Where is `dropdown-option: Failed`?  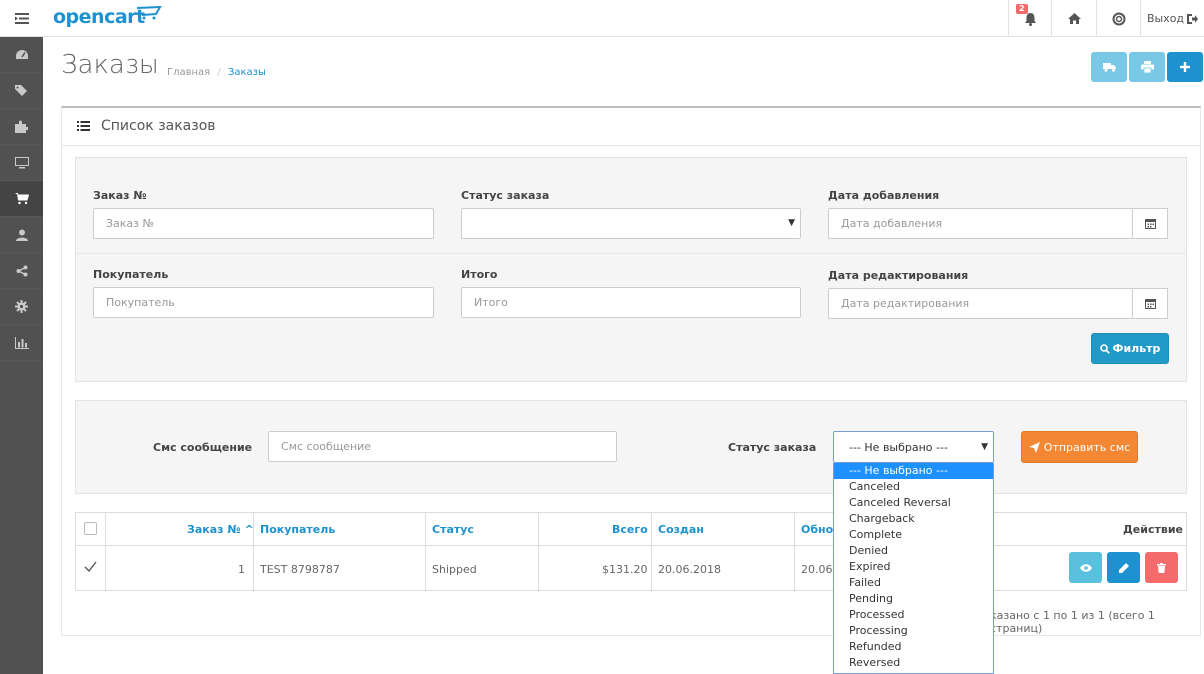 dropdown-option: Failed is located at coordinates (913, 583).